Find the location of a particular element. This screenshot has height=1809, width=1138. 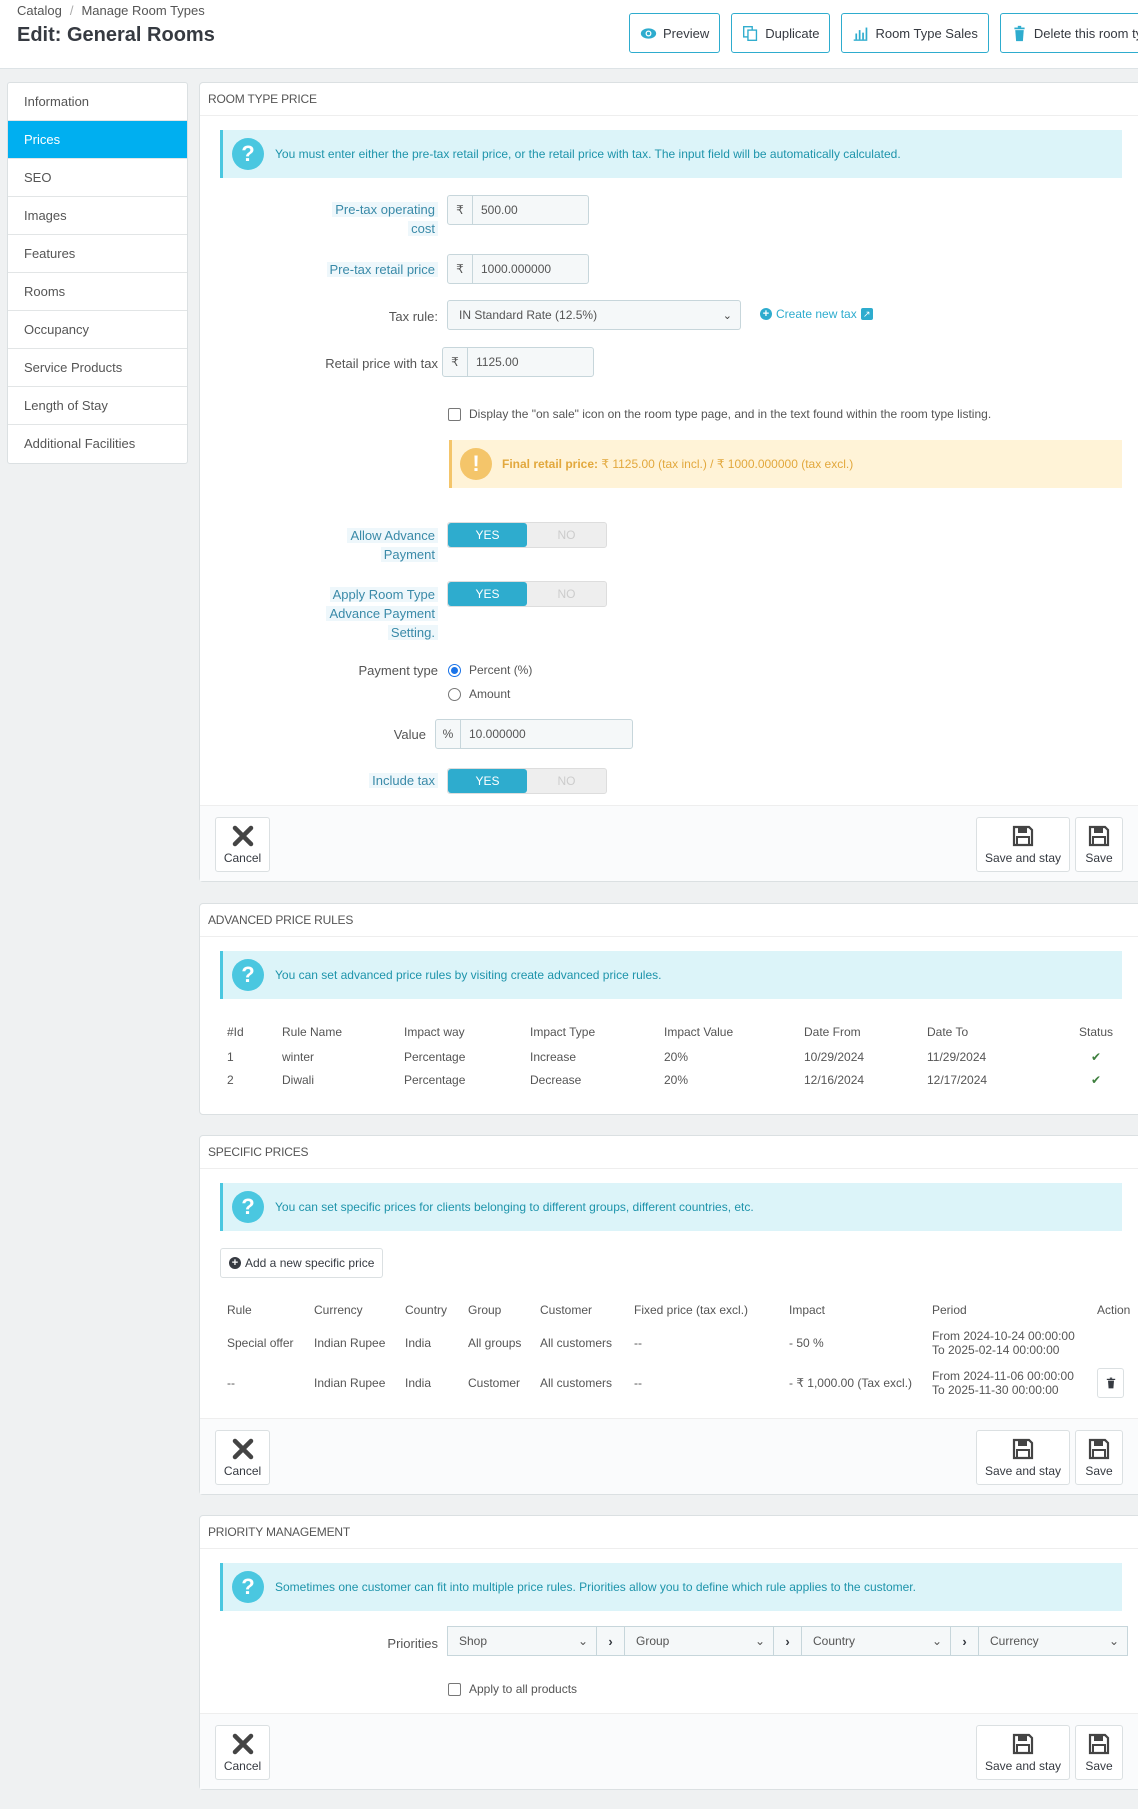

plus-circle-icon: + is located at coordinates (235, 1263).